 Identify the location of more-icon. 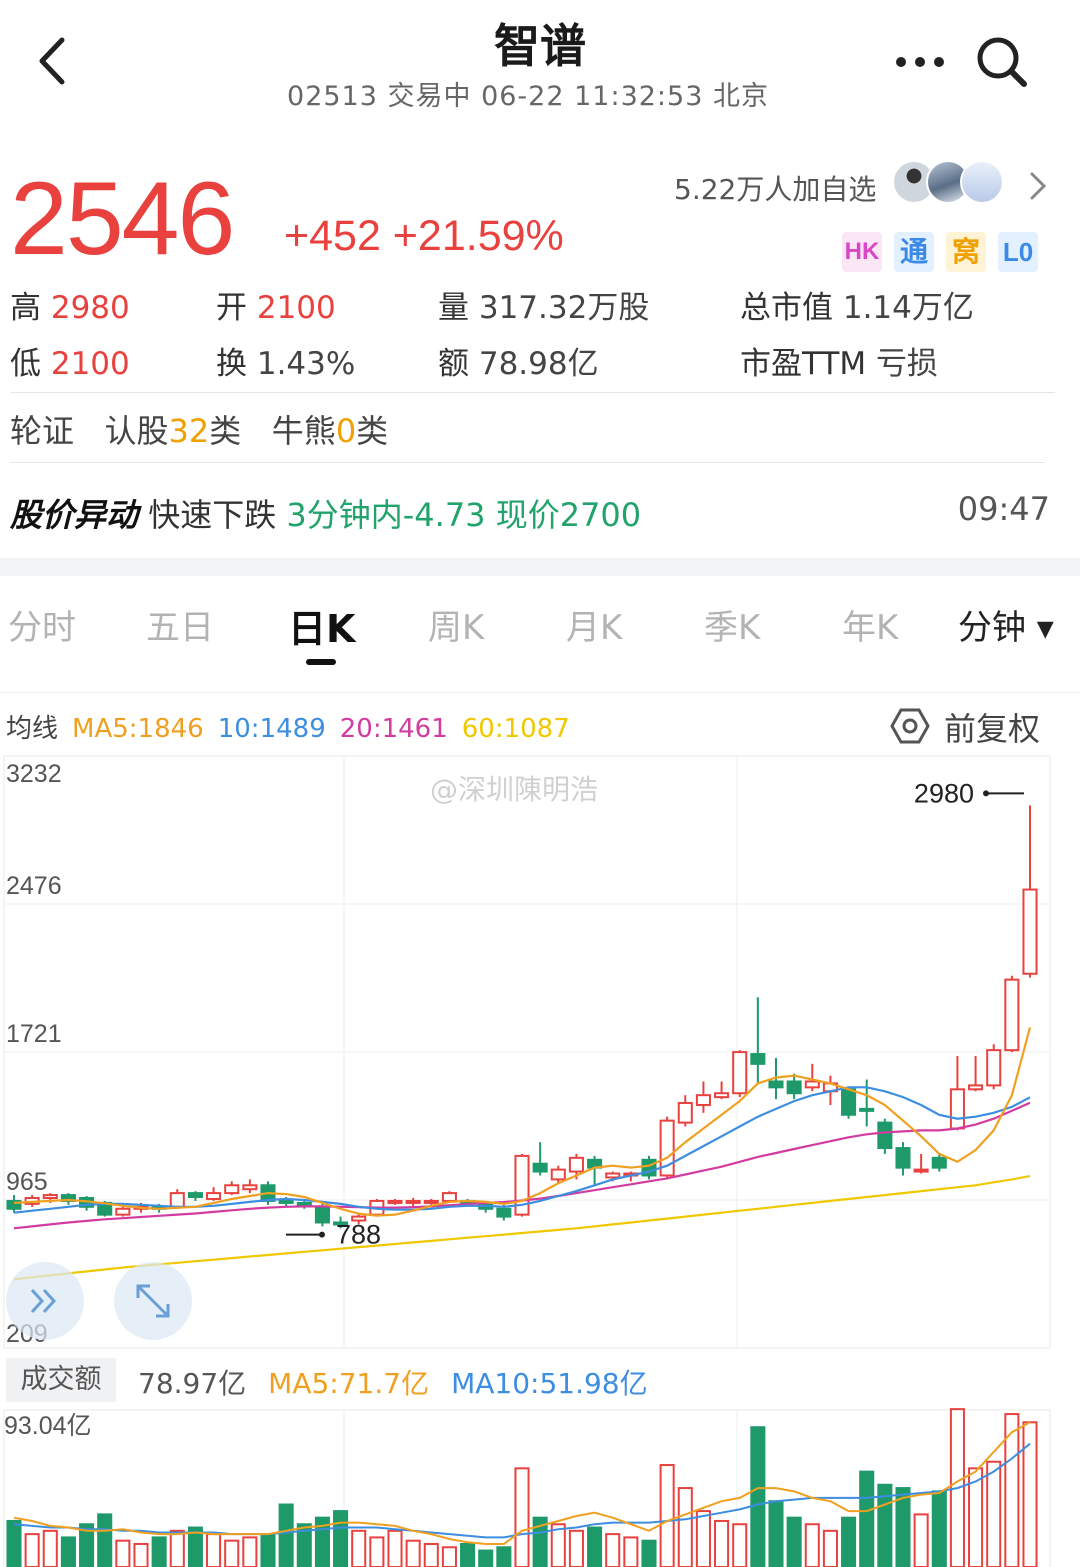
(920, 62).